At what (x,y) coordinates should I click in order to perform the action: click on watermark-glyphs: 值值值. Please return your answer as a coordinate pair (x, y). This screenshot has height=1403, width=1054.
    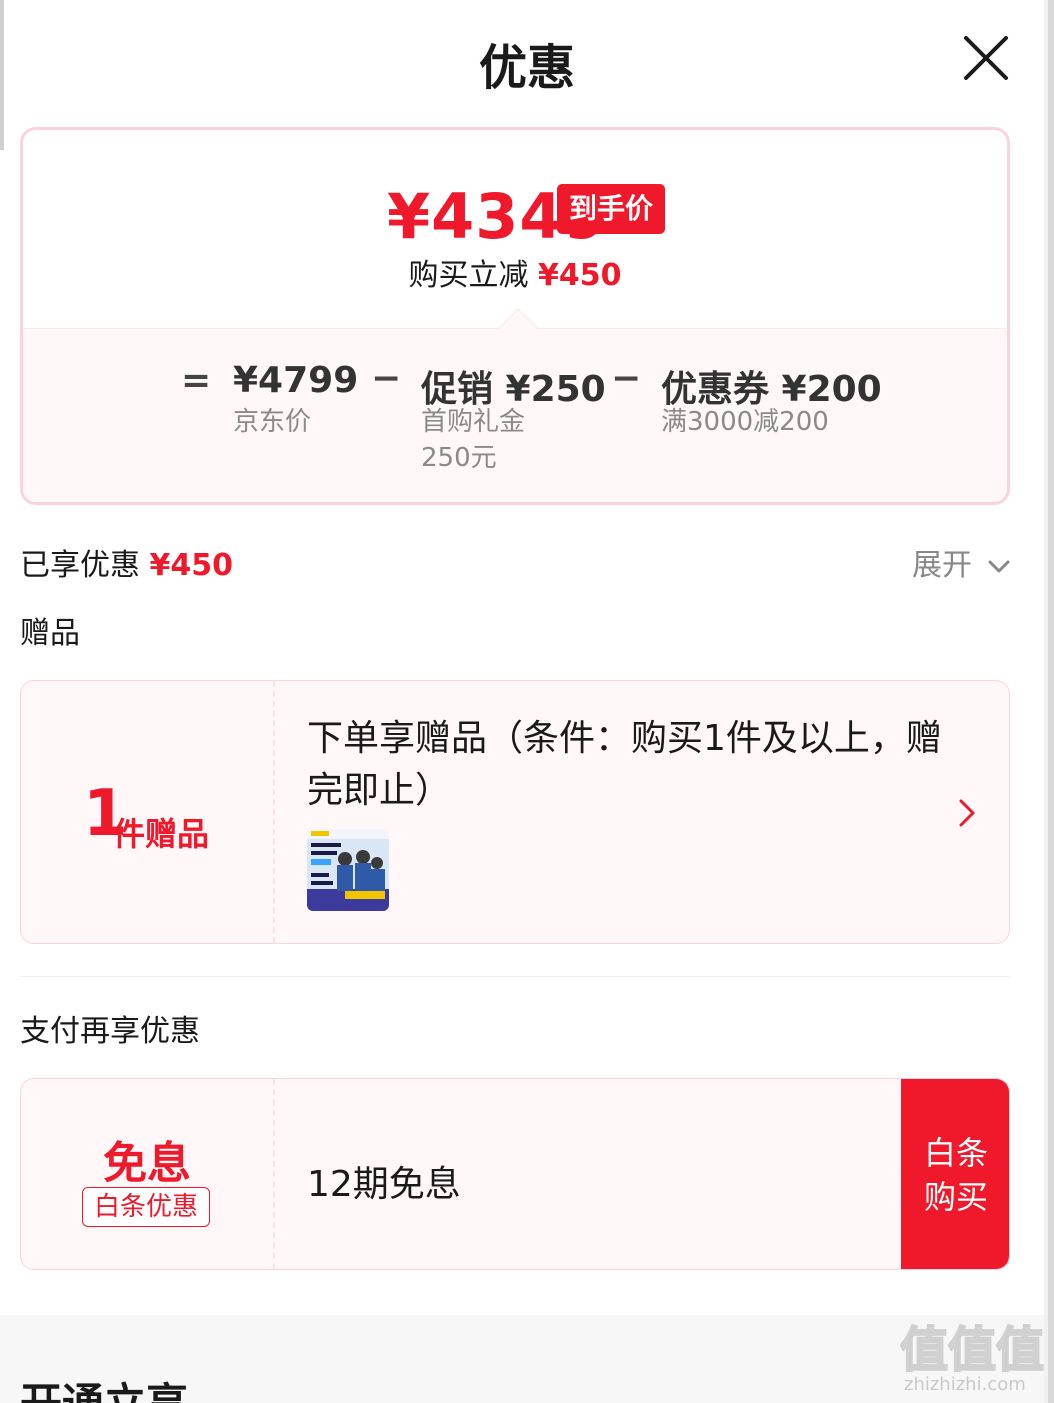
    Looking at the image, I should click on (972, 1350).